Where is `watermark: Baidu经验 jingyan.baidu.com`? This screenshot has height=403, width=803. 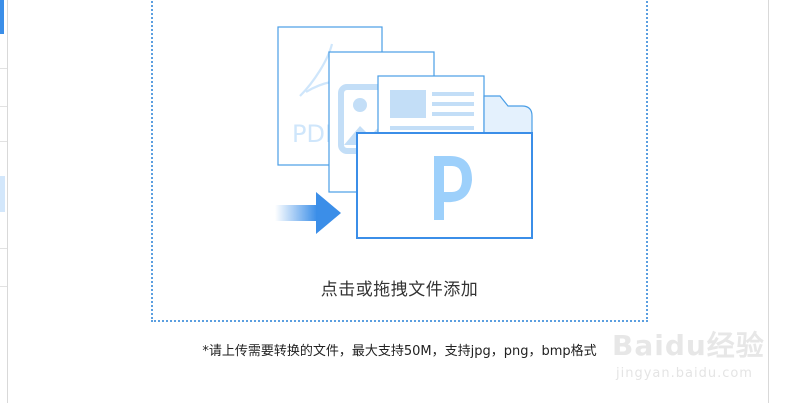 watermark: Baidu经验 jingyan.baidu.com is located at coordinates (692, 353).